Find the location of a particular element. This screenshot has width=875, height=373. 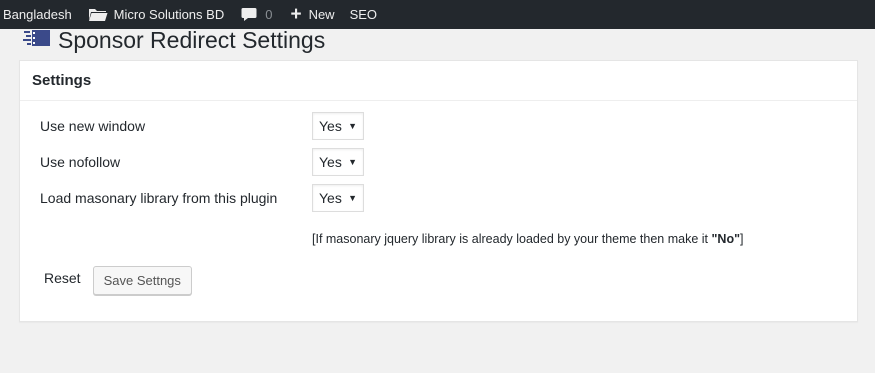

form-actions: Reset Save Settngs is located at coordinates (118, 280).